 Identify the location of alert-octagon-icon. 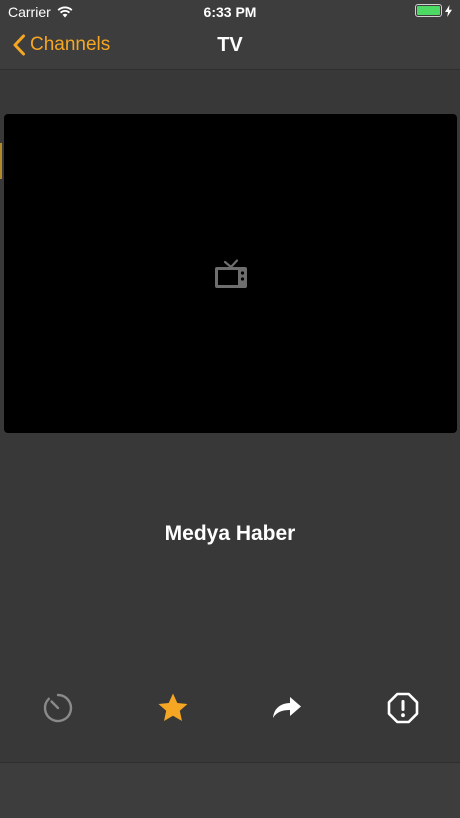
(403, 708).